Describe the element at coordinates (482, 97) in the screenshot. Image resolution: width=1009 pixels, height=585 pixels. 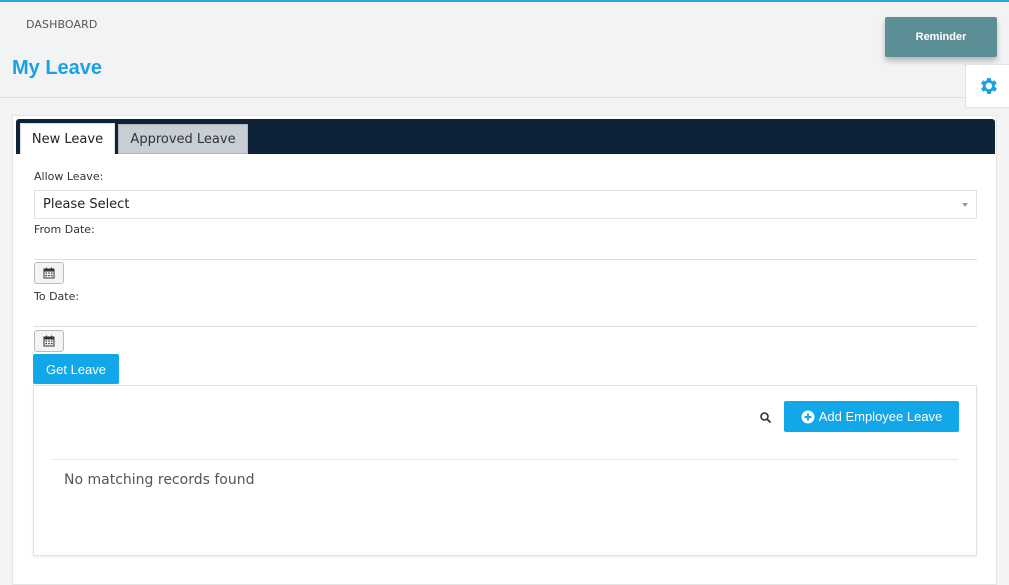
I see `header-divider` at that location.